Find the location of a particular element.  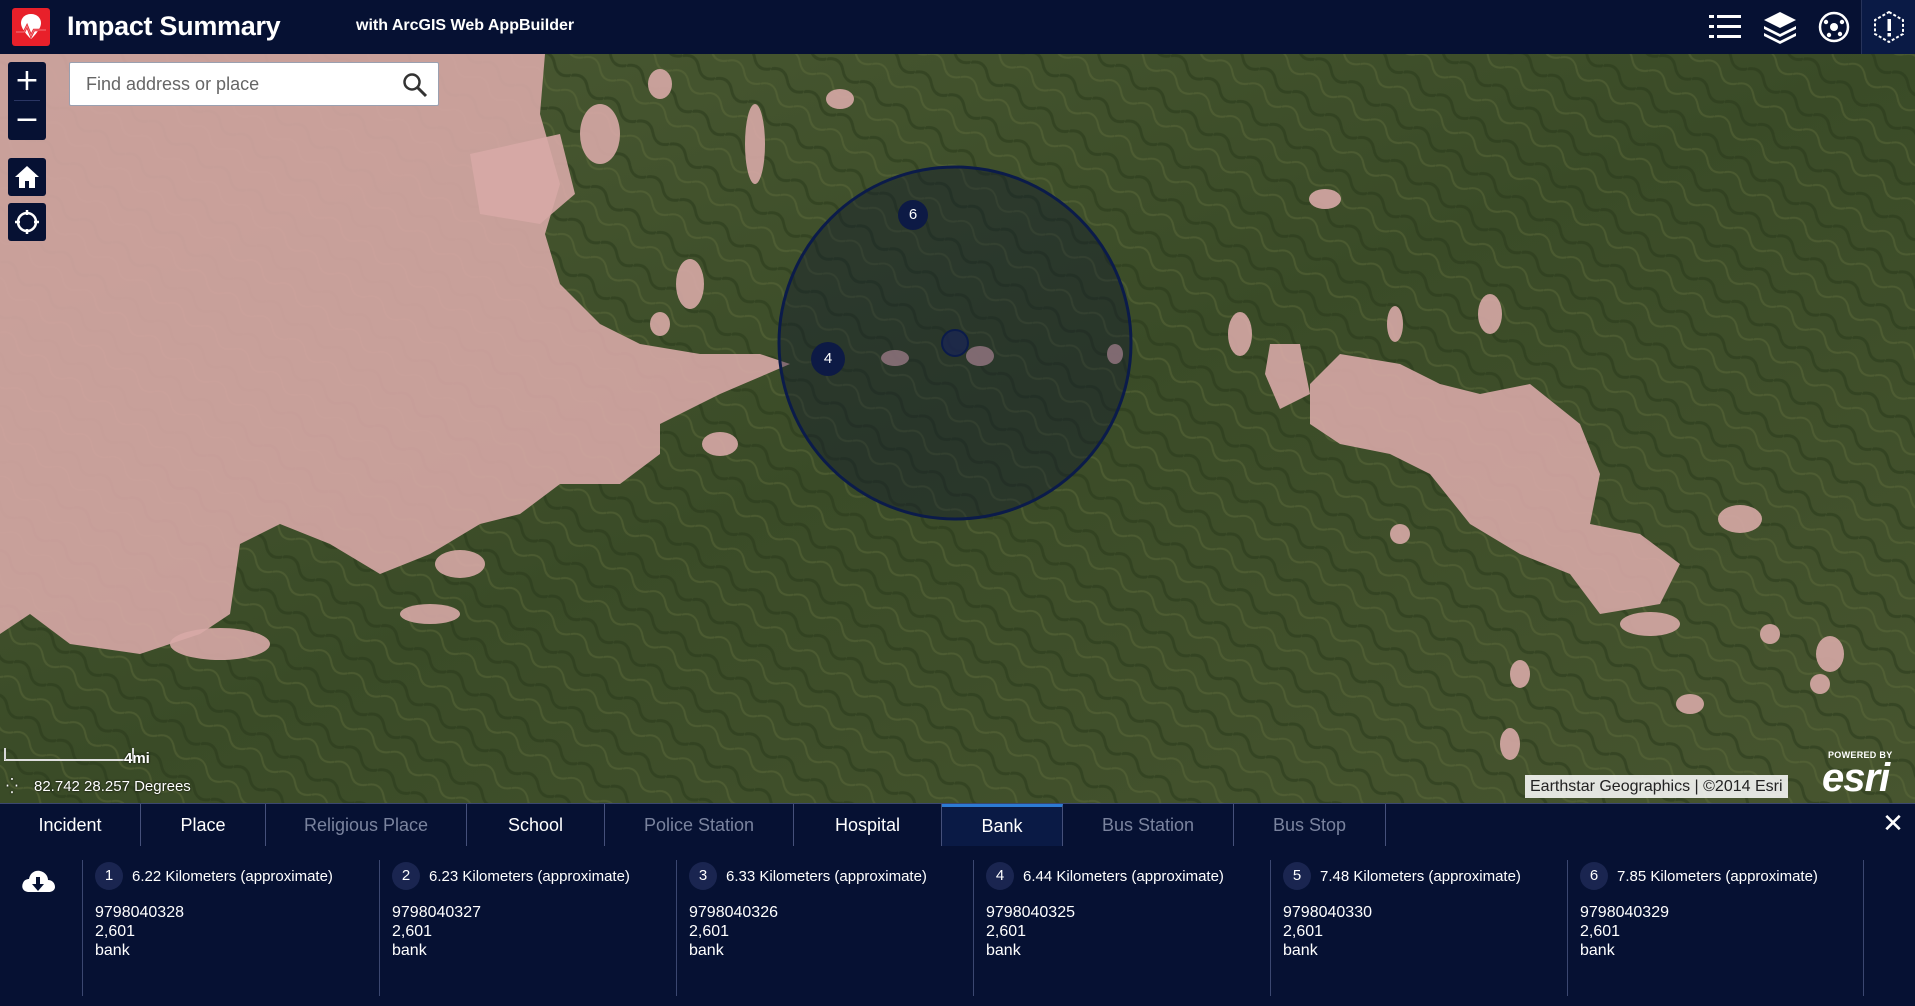

layer-list-button is located at coordinates (1780, 27).